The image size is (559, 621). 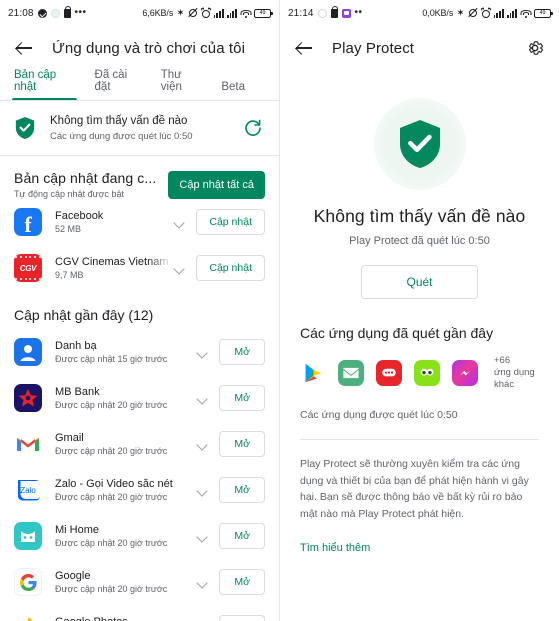 I want to click on recently-scanned-apps: +66 ứng dụng khác, so click(x=419, y=366).